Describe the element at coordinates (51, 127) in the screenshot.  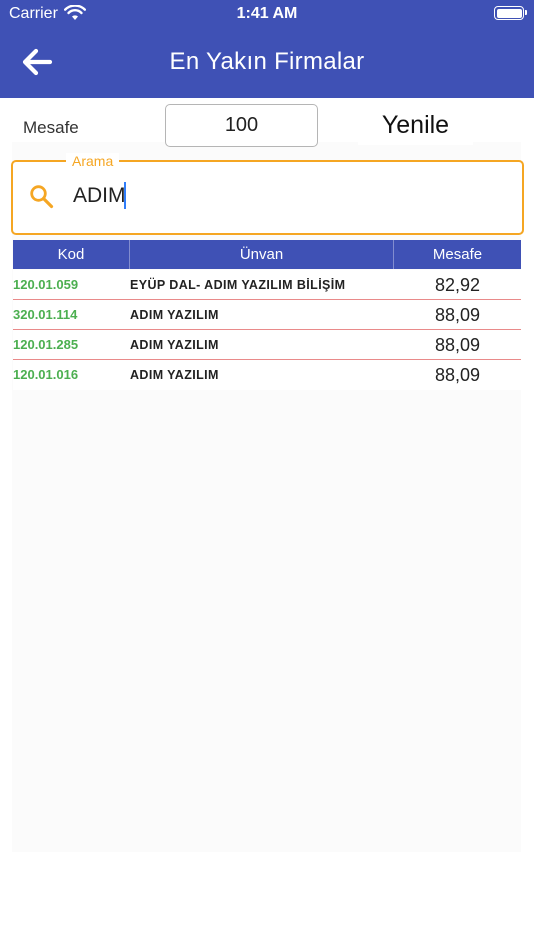
I see `distance-label: Mesafe` at that location.